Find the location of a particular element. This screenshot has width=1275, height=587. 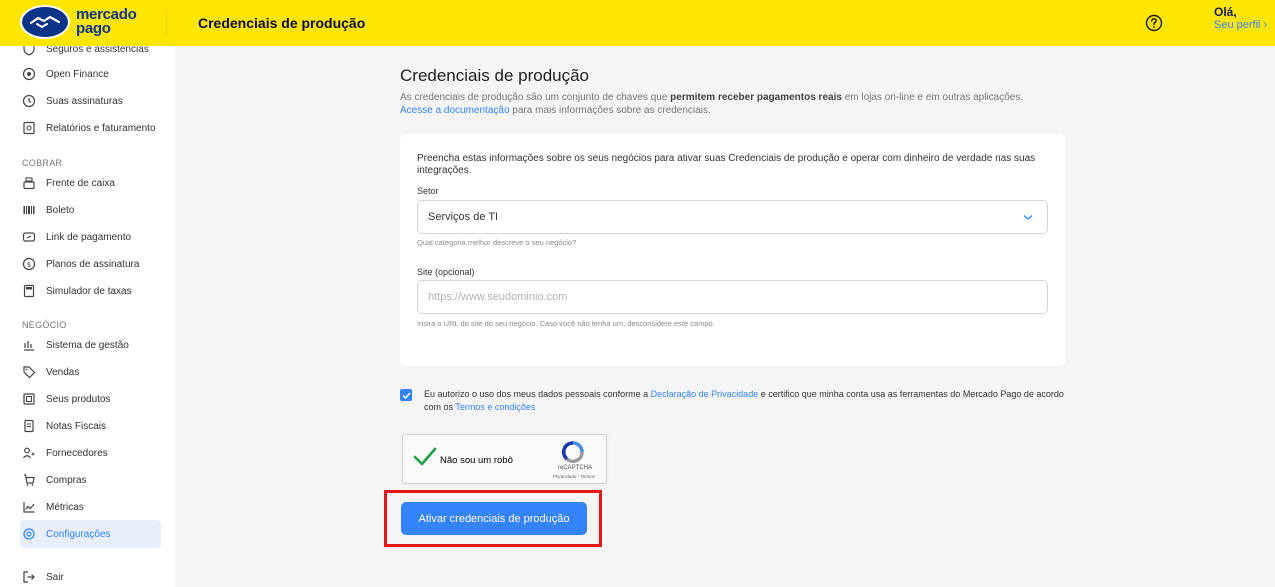

chevron-right-icon: › is located at coordinates (1265, 25).